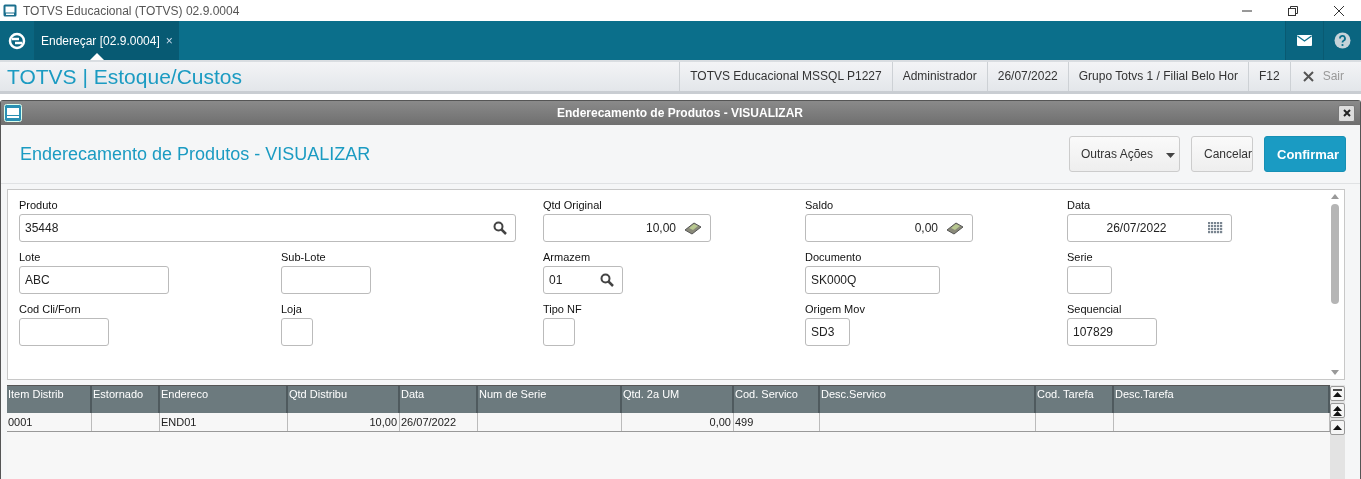 Image resolution: width=1361 pixels, height=479 pixels. What do you see at coordinates (1124, 154) in the screenshot?
I see `actions-menu-button: Outras Ações` at bounding box center [1124, 154].